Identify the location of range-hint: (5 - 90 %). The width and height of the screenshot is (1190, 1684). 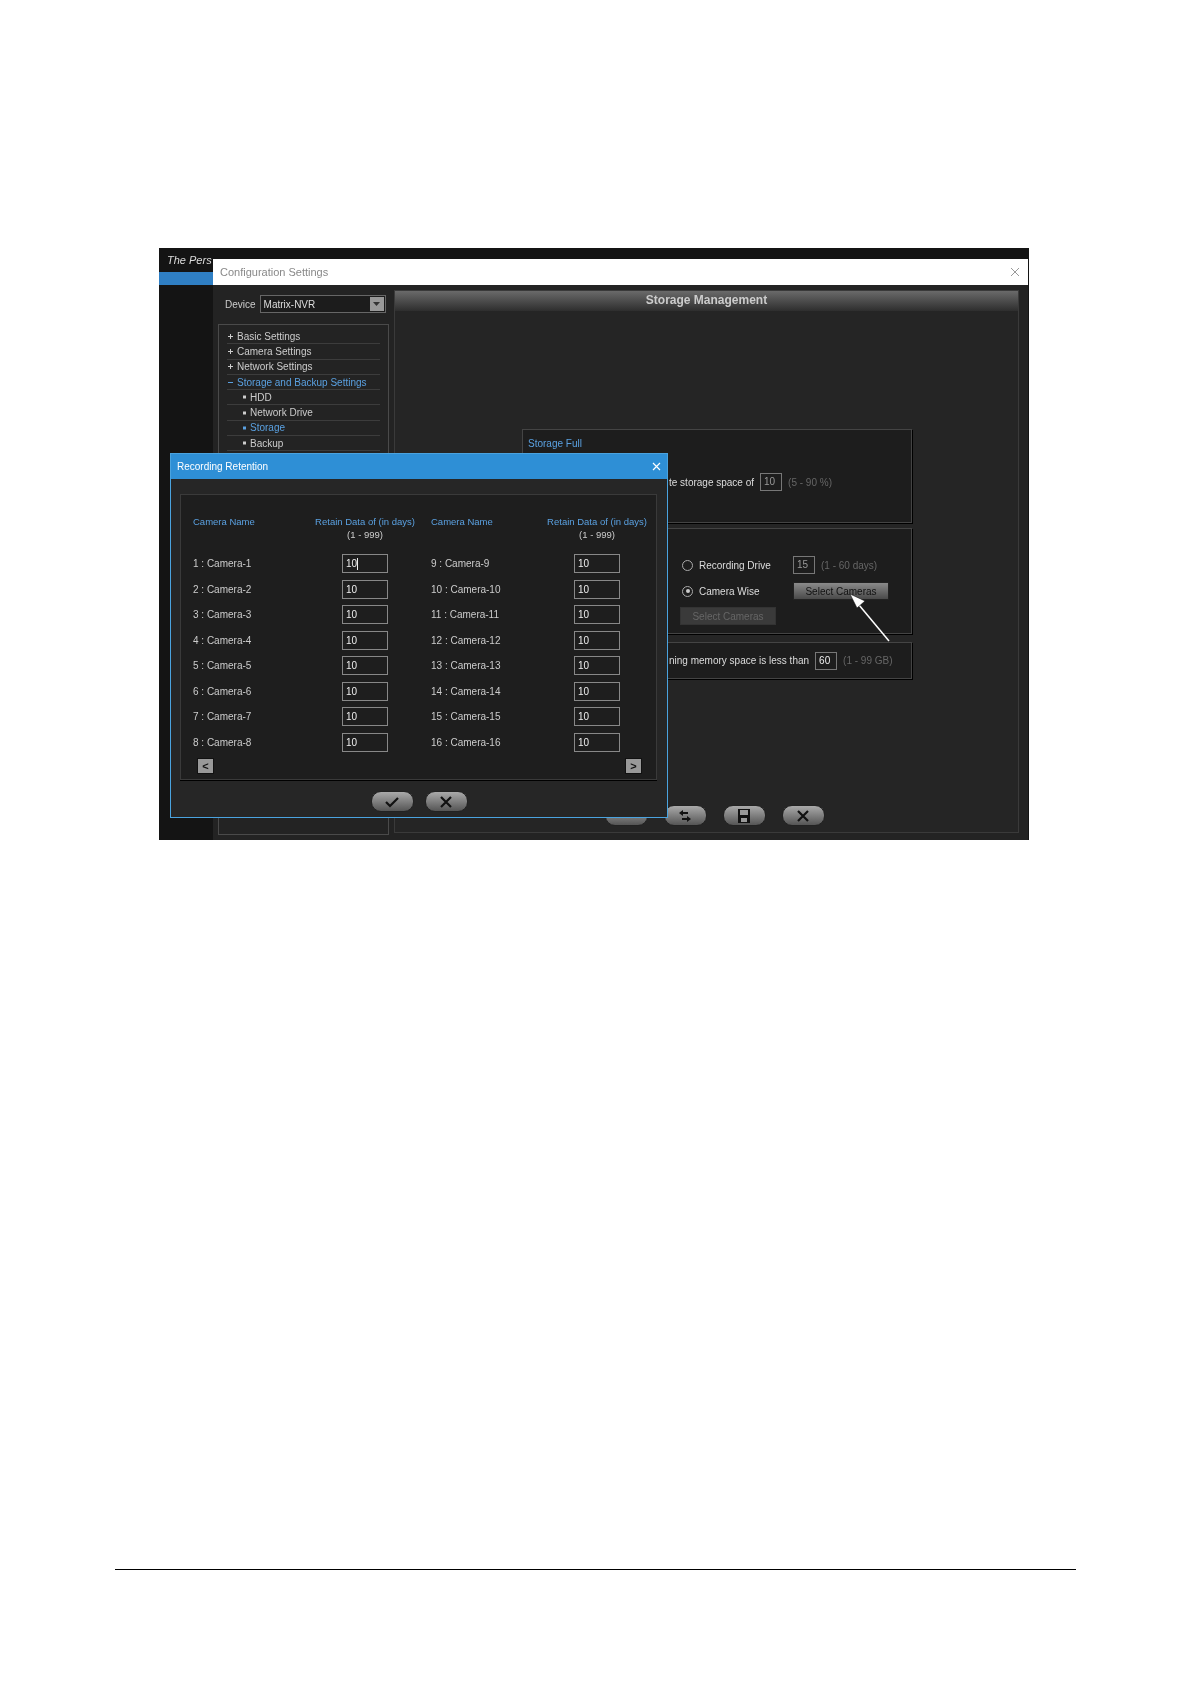
(810, 482).